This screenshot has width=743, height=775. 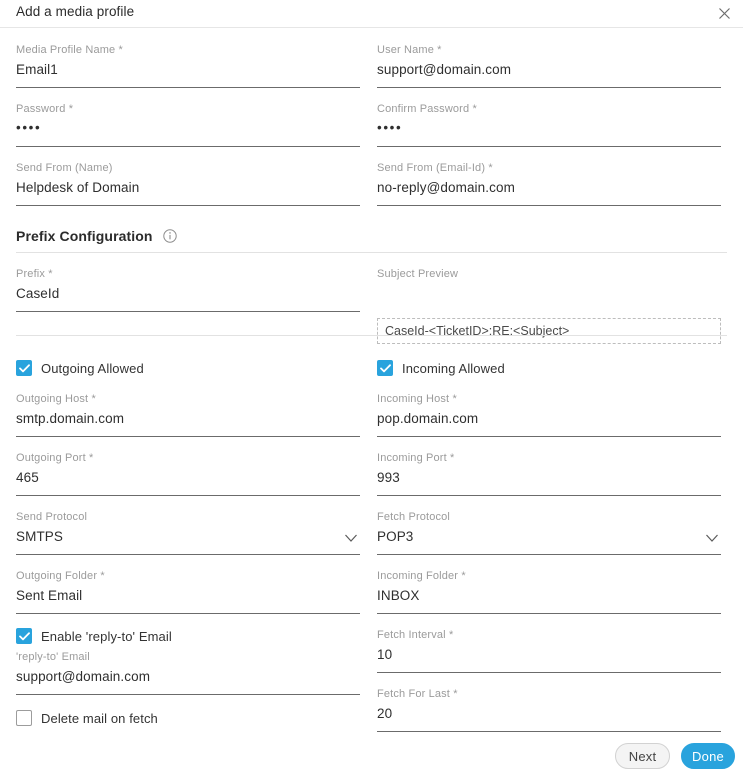 I want to click on outgoing-host-label: Outgoing Host *, so click(x=56, y=399).